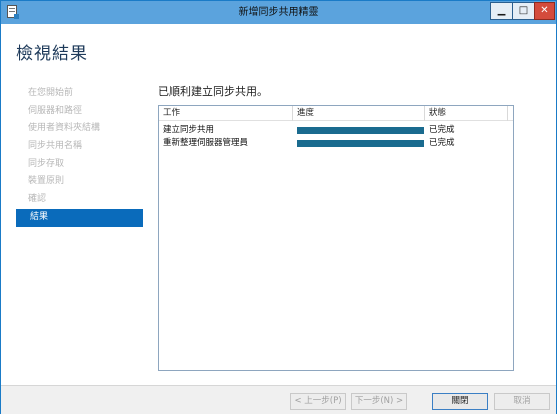 The height and width of the screenshot is (414, 557). I want to click on window-title: 新增同步共用精靈, so click(278, 12).